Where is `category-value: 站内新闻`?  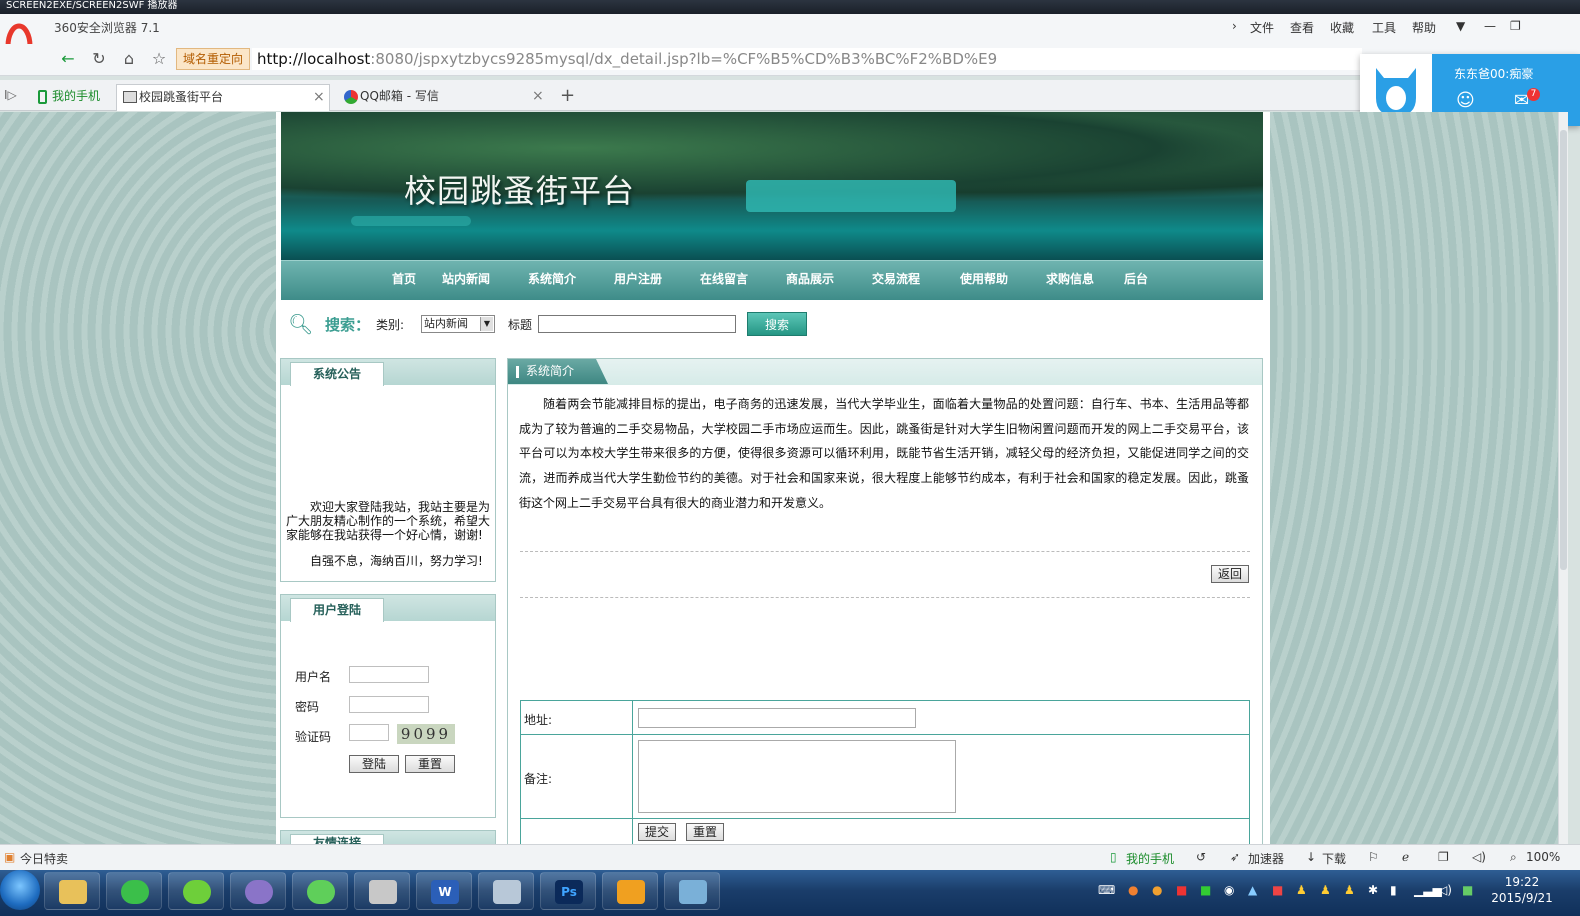 category-value: 站内新闻 is located at coordinates (446, 323).